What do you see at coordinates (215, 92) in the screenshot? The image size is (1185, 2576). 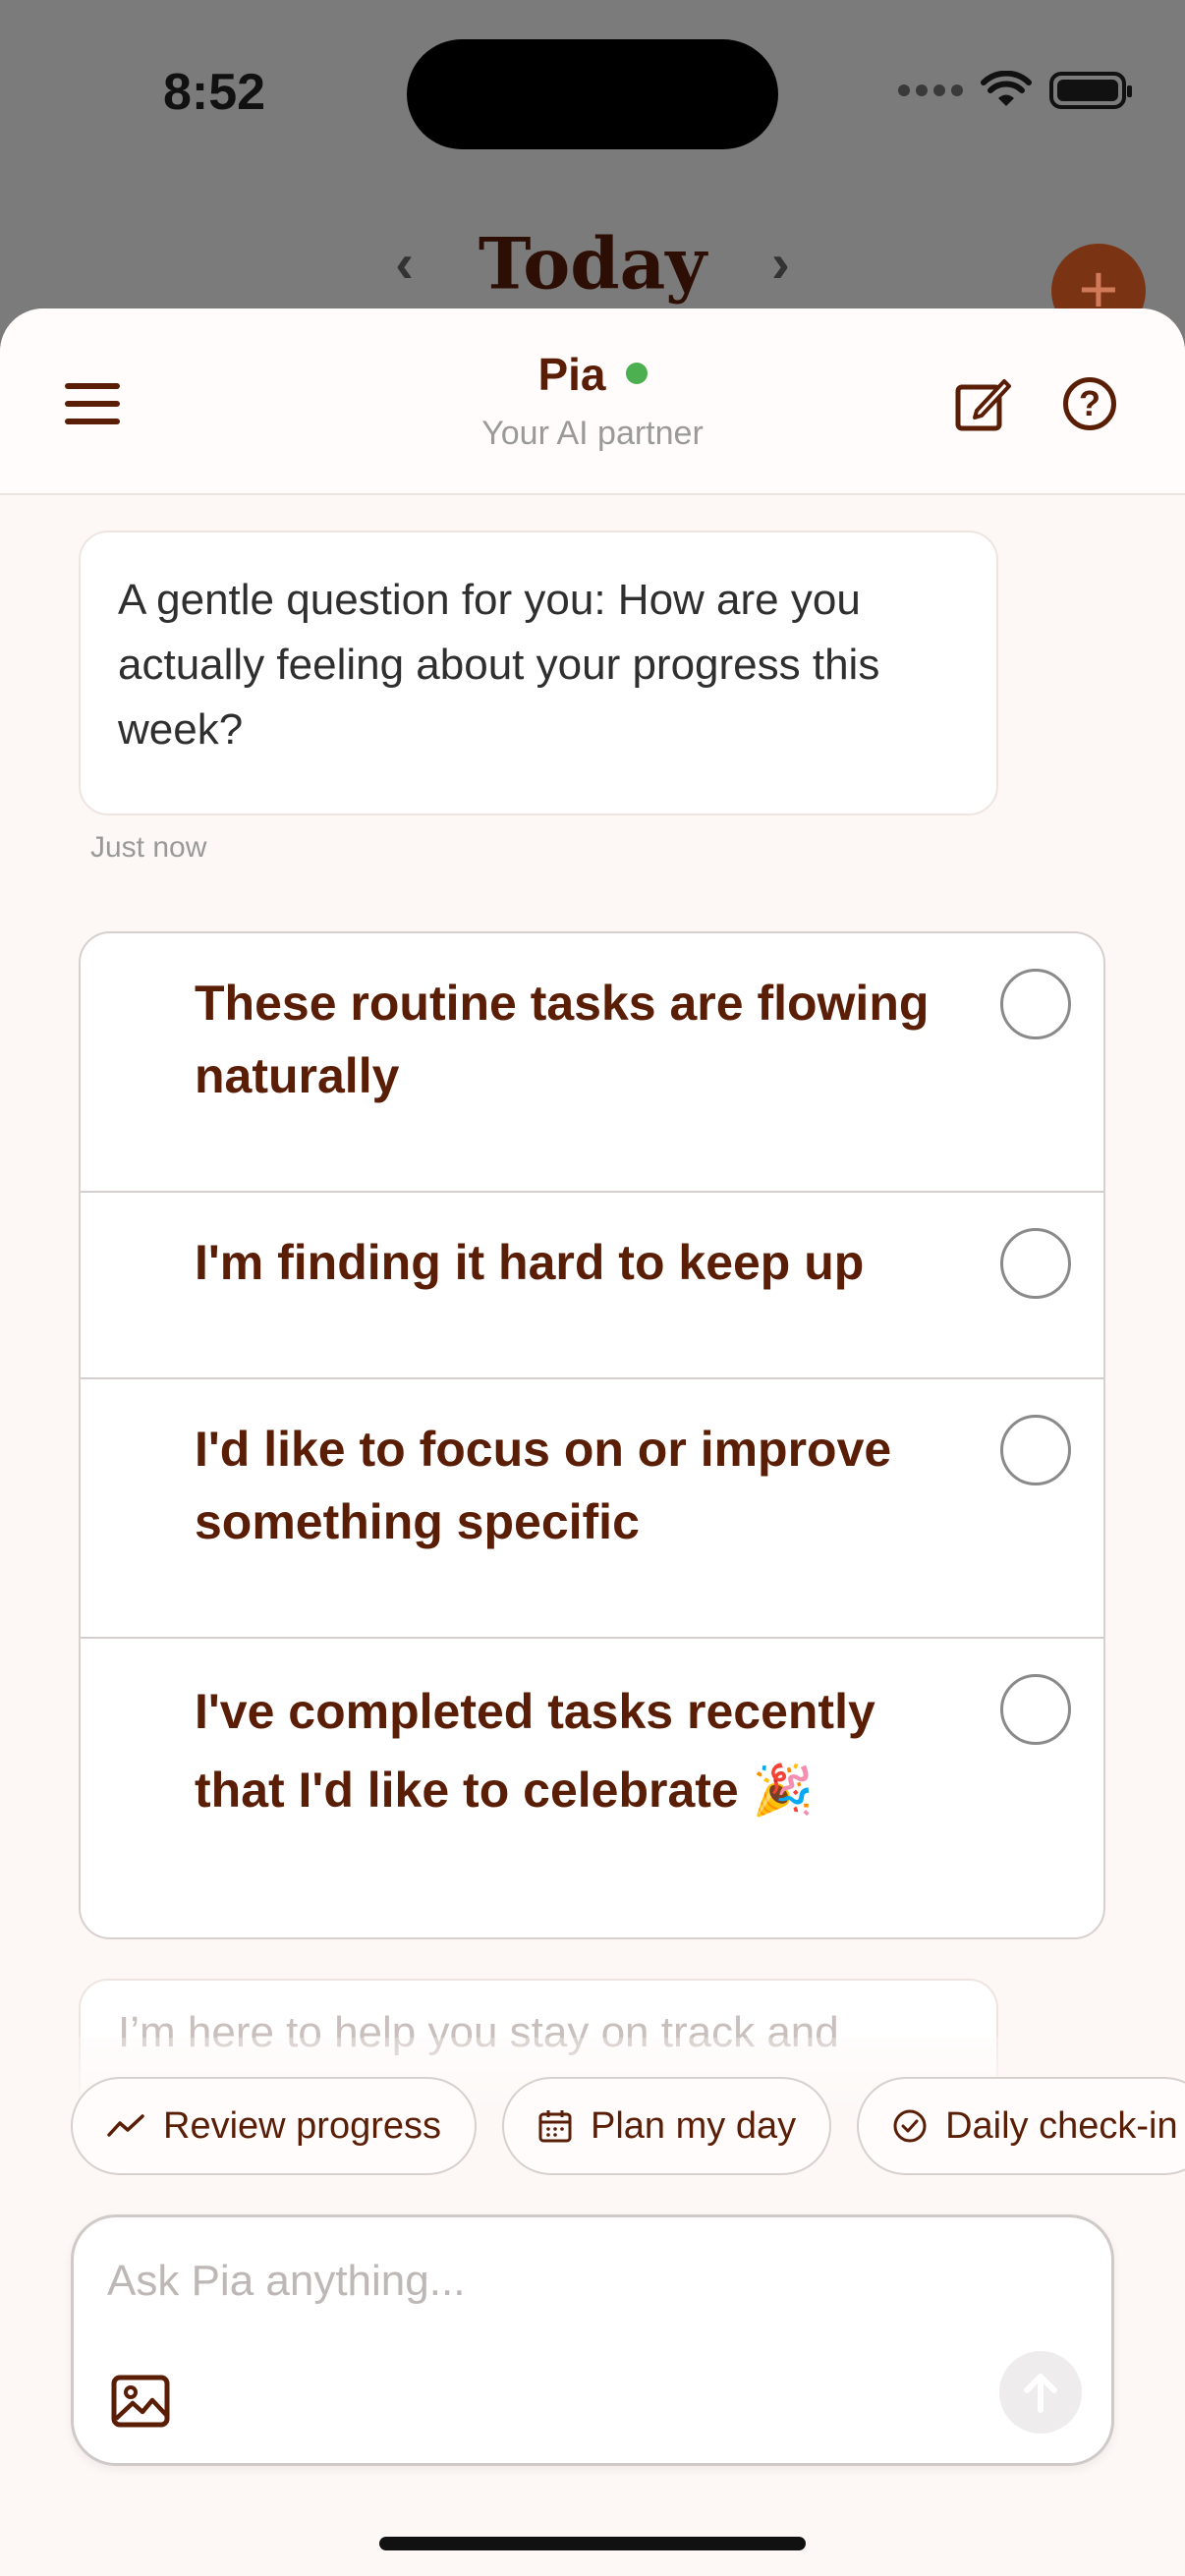 I see `status-time: 8:52` at bounding box center [215, 92].